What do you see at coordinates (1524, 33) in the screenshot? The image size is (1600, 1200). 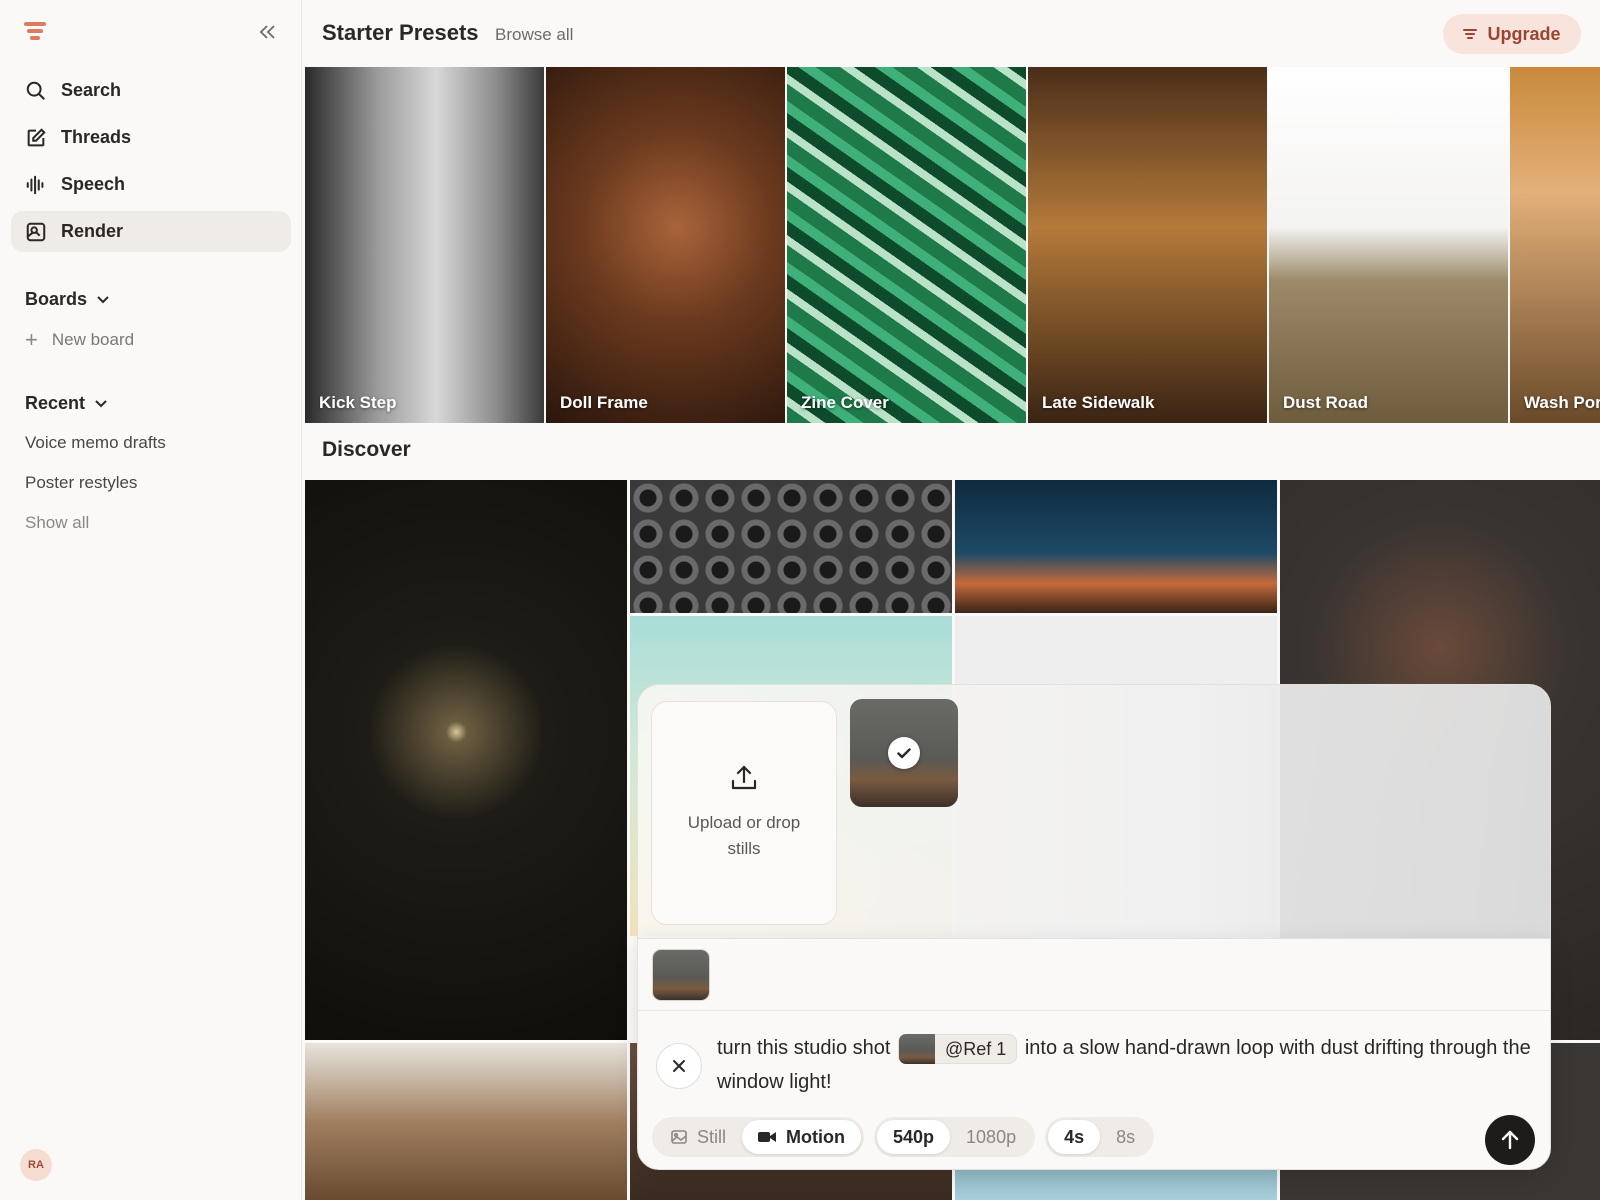 I see `upgrade-label: Upgrade` at bounding box center [1524, 33].